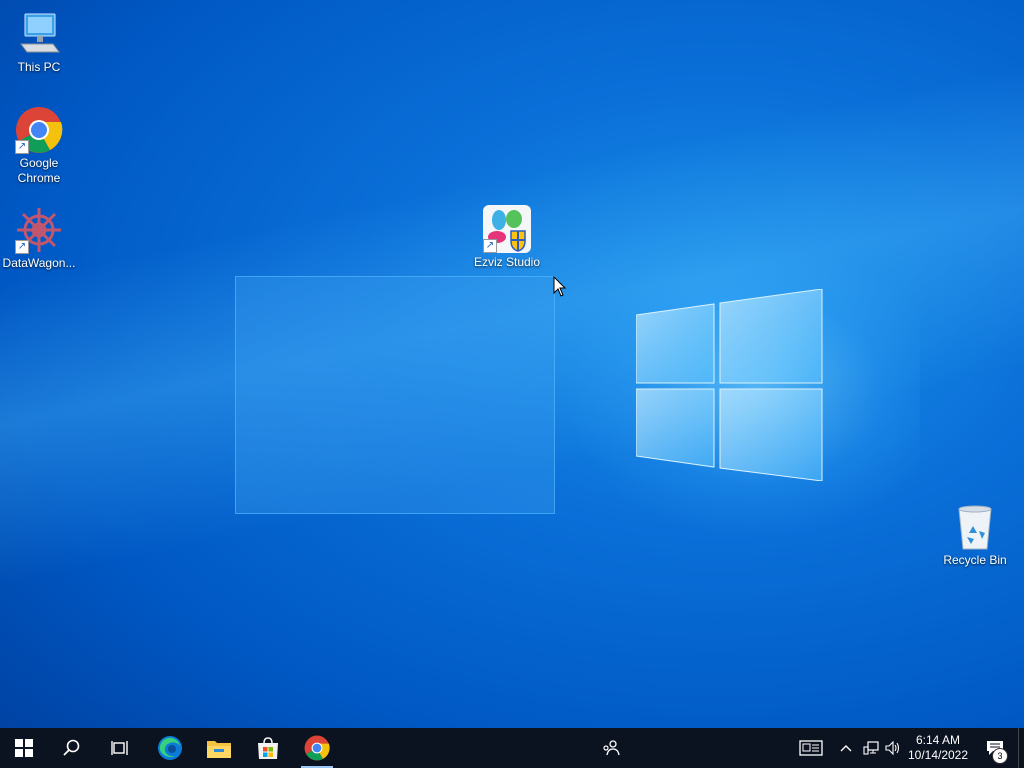 The height and width of the screenshot is (768, 1024). I want to click on edge-icon, so click(170, 748).